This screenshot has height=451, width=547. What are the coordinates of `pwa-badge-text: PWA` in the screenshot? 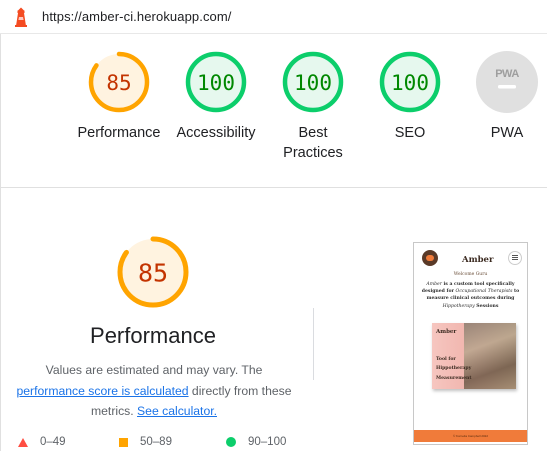 It's located at (507, 74).